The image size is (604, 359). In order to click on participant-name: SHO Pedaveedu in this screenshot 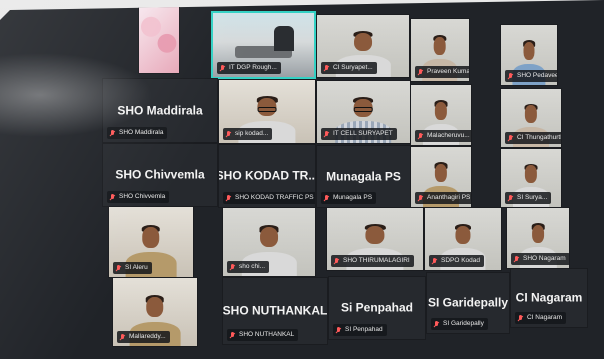, I will do `click(537, 75)`.